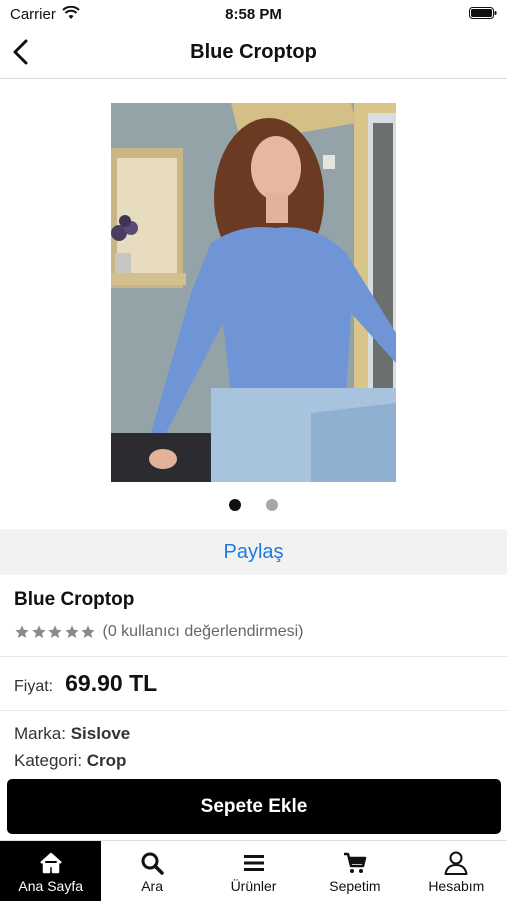  Describe the element at coordinates (456, 886) in the screenshot. I see `tab-label: Hesabım` at that location.